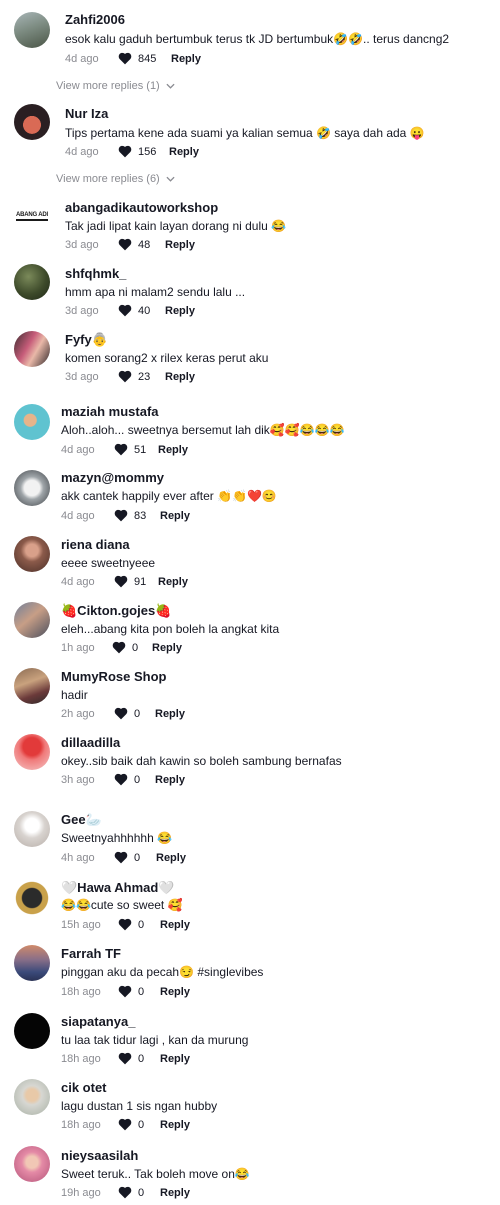 This screenshot has height=1205, width=500. I want to click on view-more-replies: View more replies (6), so click(115, 179).